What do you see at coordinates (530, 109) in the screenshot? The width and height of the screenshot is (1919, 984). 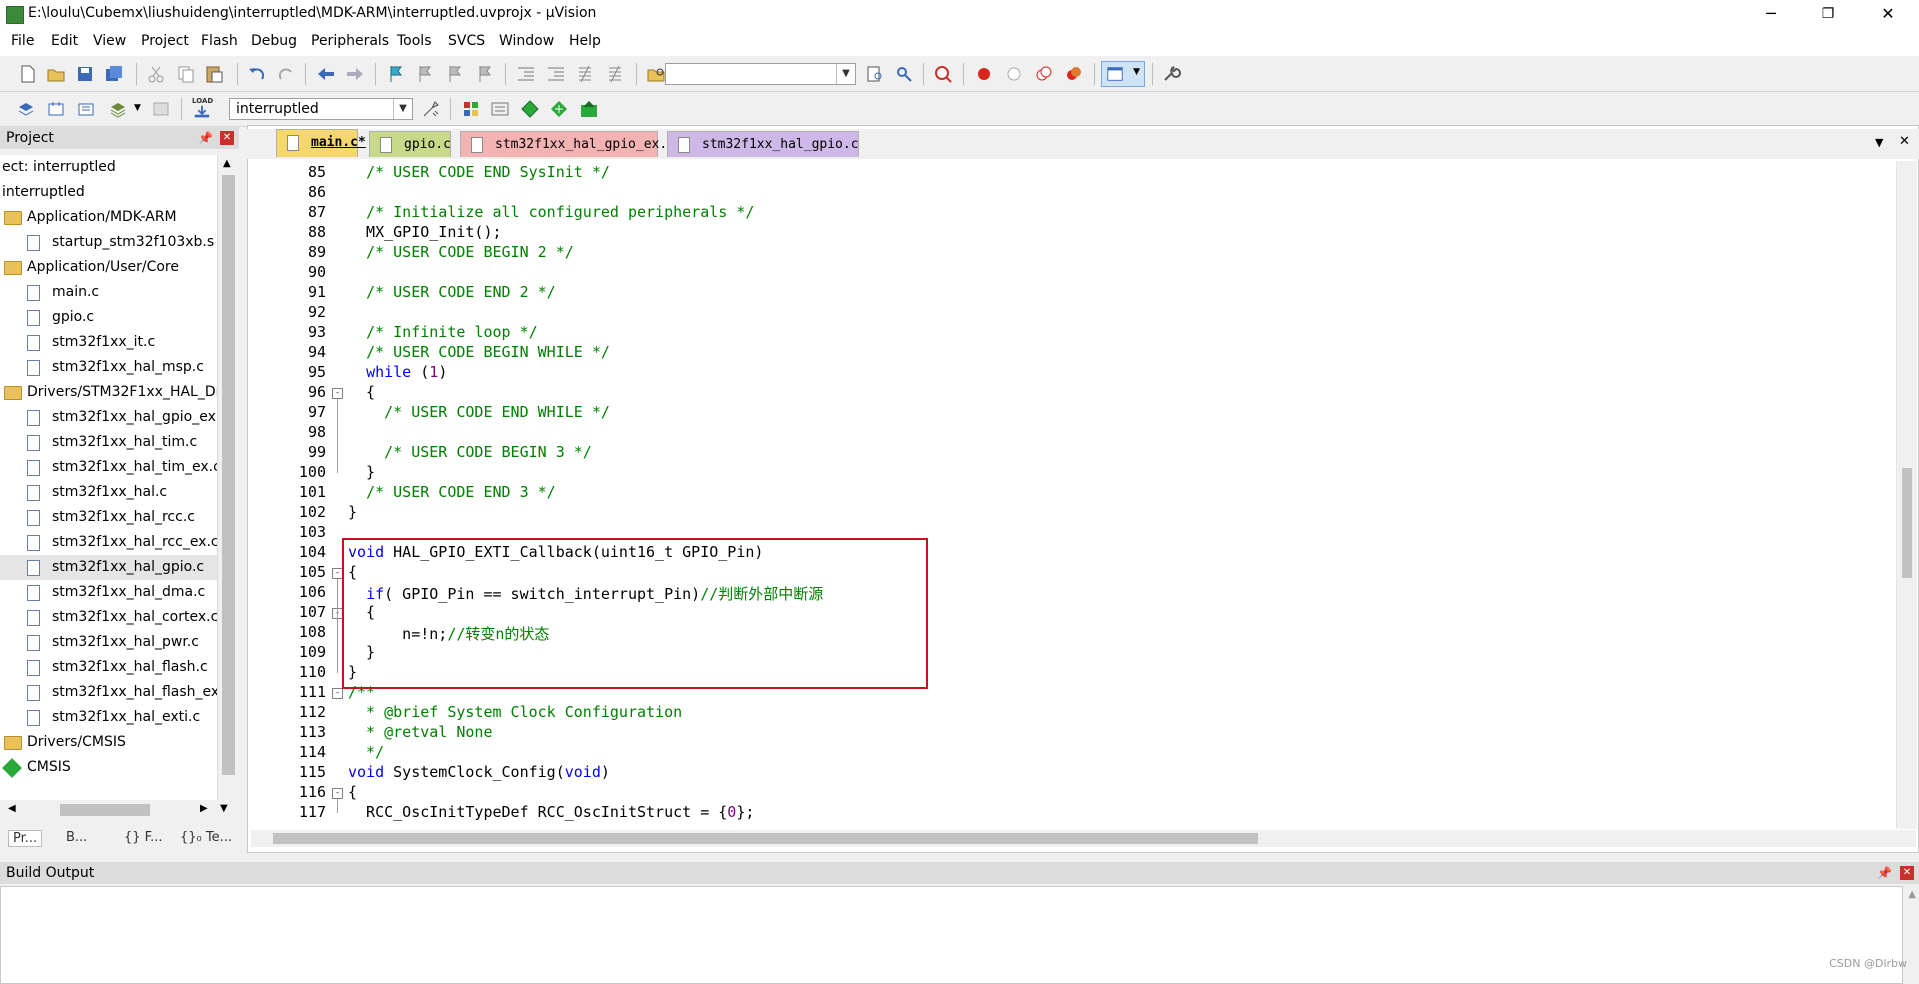 I see `manage-rte-icon` at bounding box center [530, 109].